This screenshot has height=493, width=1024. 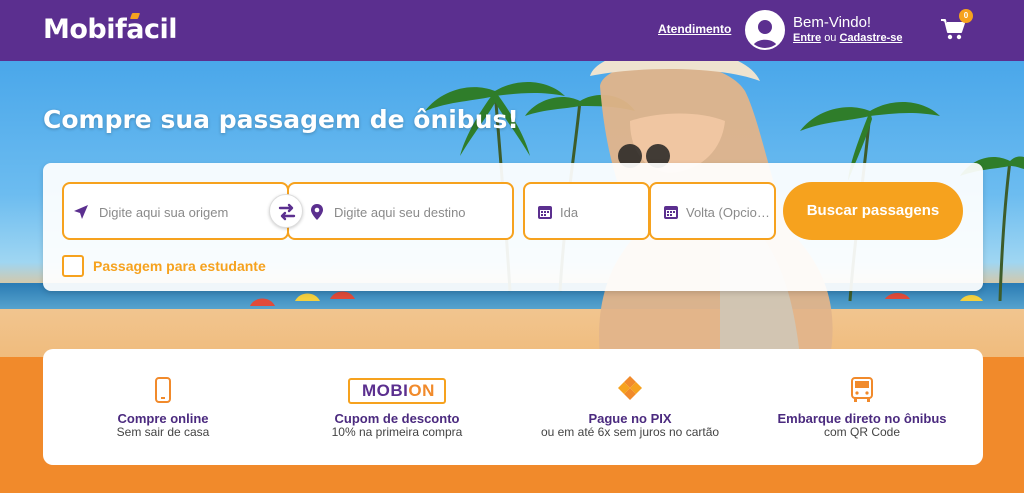 I want to click on pix-icon, so click(x=630, y=388).